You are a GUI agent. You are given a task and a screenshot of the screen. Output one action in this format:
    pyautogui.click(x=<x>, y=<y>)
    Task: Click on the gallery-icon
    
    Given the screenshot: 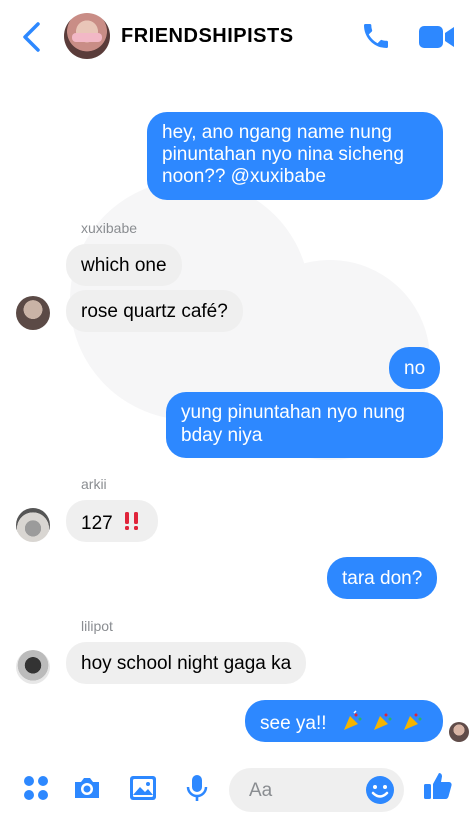 What is the action you would take?
    pyautogui.click(x=143, y=788)
    